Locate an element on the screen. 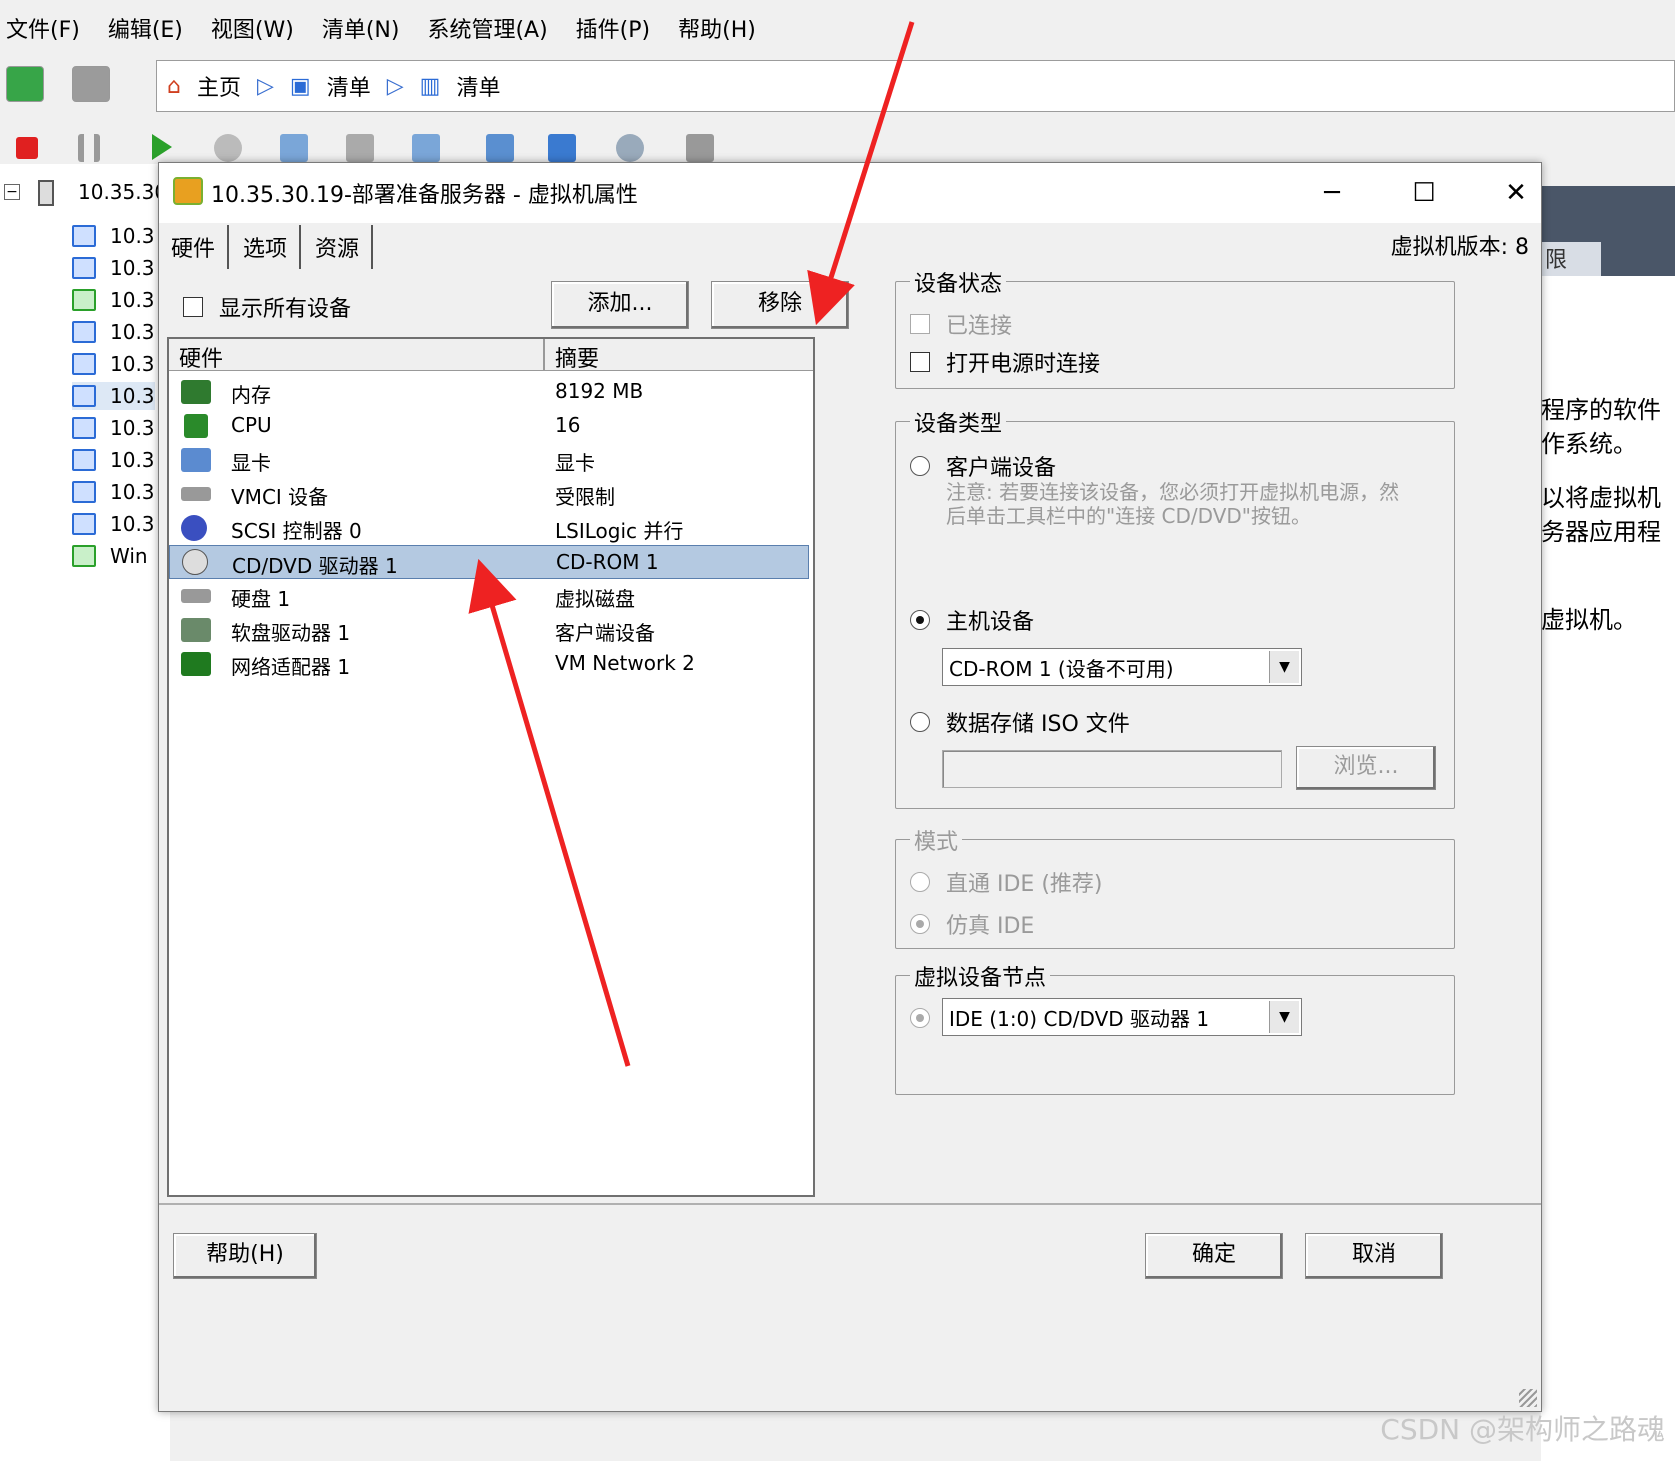 This screenshot has height=1461, width=1675. tab-hardware: 硬件 is located at coordinates (194, 247).